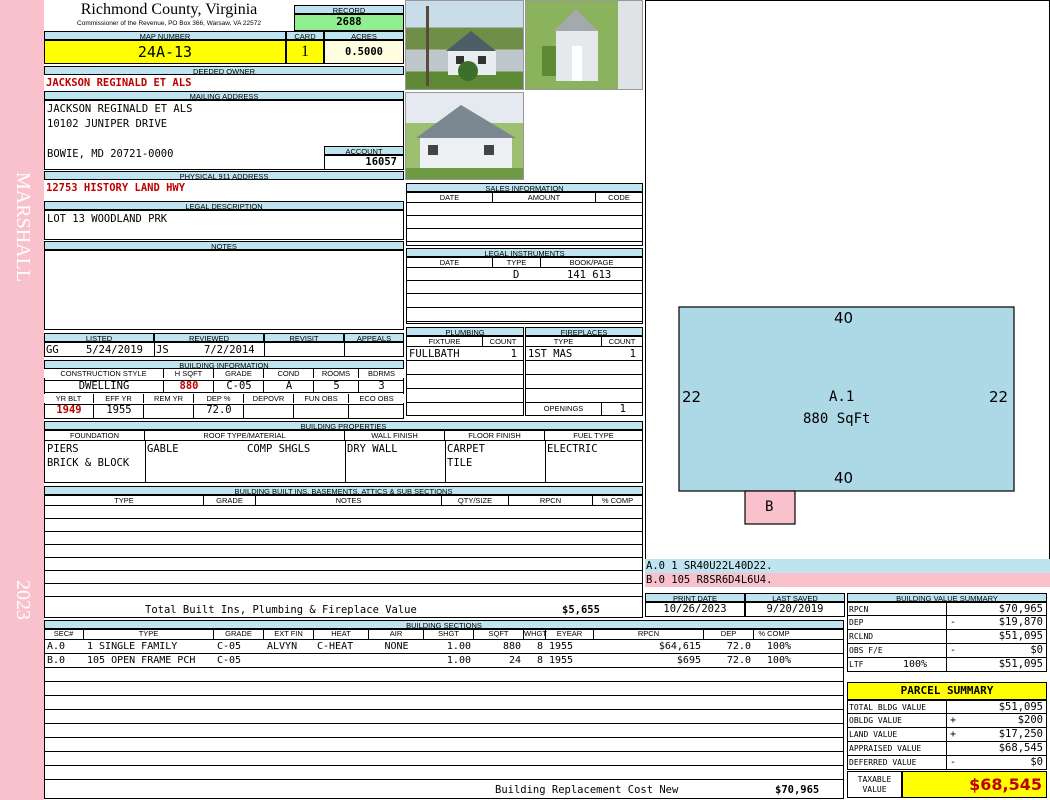 The width and height of the screenshot is (1050, 800). I want to click on sections-col-header: GRADE, so click(239, 634).